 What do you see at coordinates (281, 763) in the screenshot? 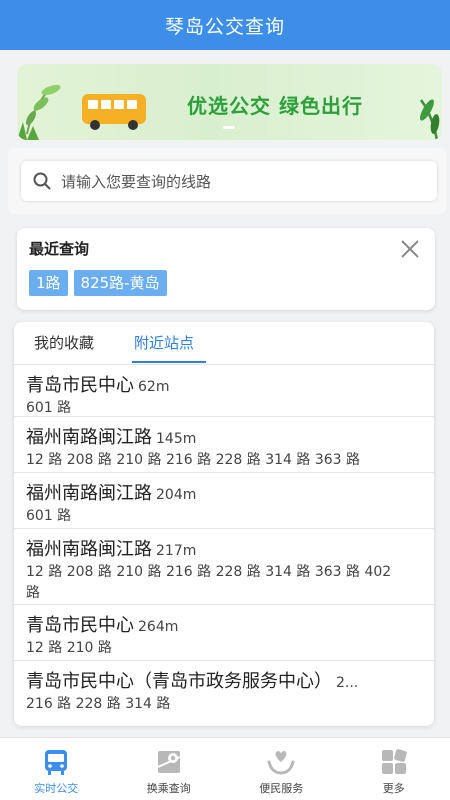
I see `heart-hands-icon` at bounding box center [281, 763].